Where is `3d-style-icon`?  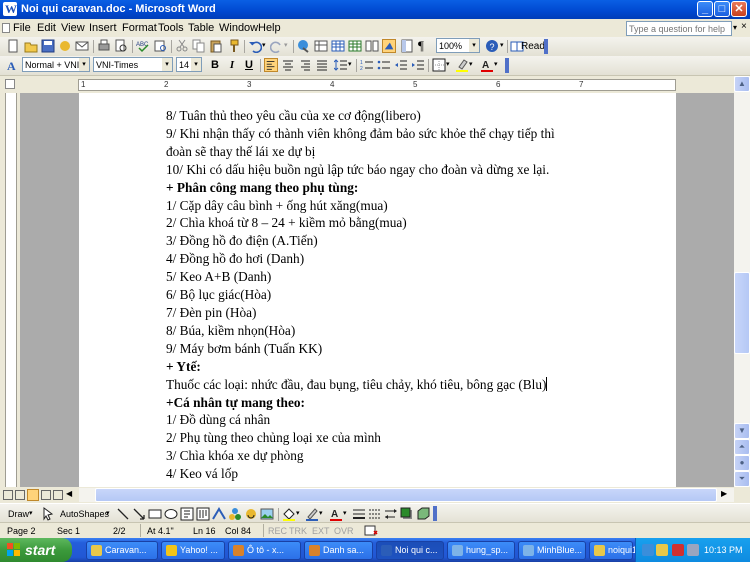
3d-style-icon is located at coordinates (423, 514).